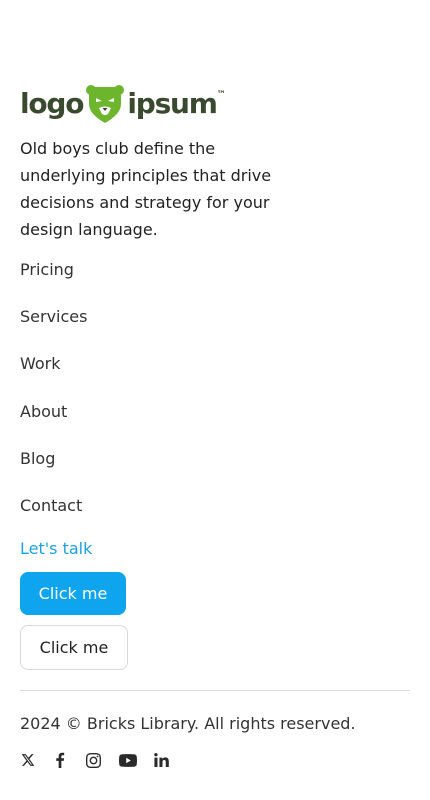  Describe the element at coordinates (60, 760) in the screenshot. I see `facebook-icon` at that location.